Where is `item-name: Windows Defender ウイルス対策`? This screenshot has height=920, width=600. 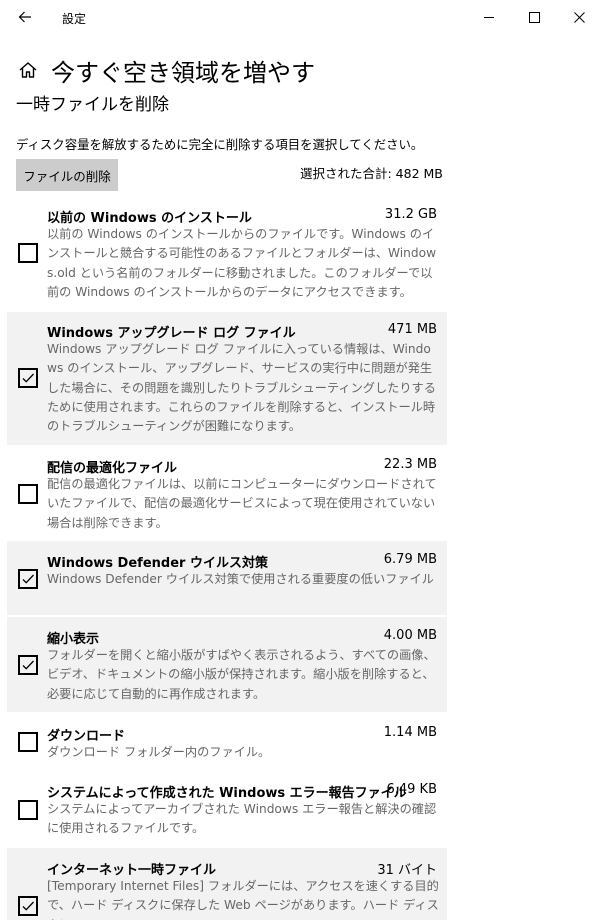
item-name: Windows Defender ウイルス対策 is located at coordinates (157, 563).